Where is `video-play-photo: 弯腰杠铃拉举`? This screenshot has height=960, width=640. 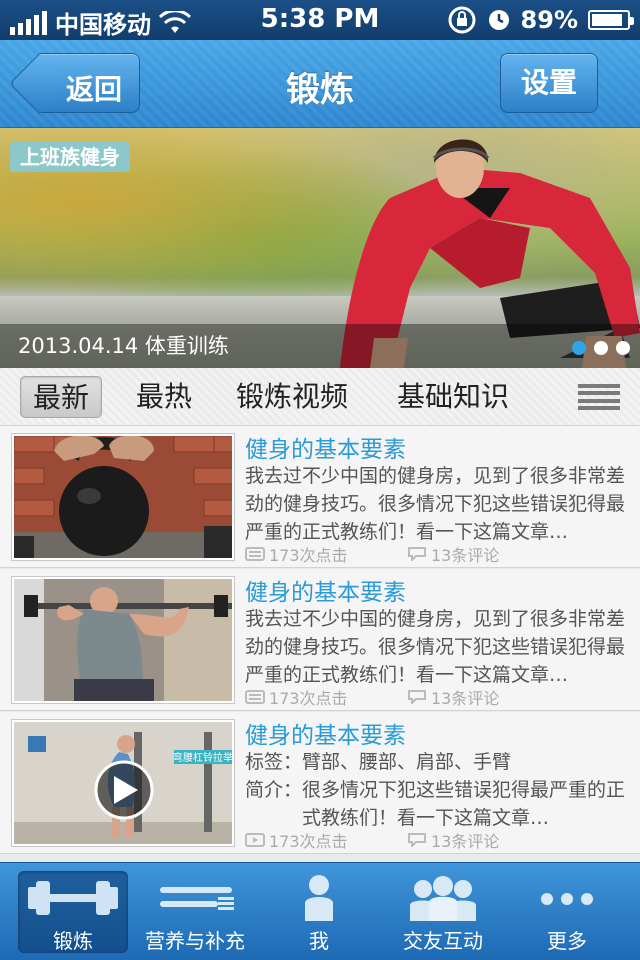 video-play-photo: 弯腰杠铃拉举 is located at coordinates (123, 783).